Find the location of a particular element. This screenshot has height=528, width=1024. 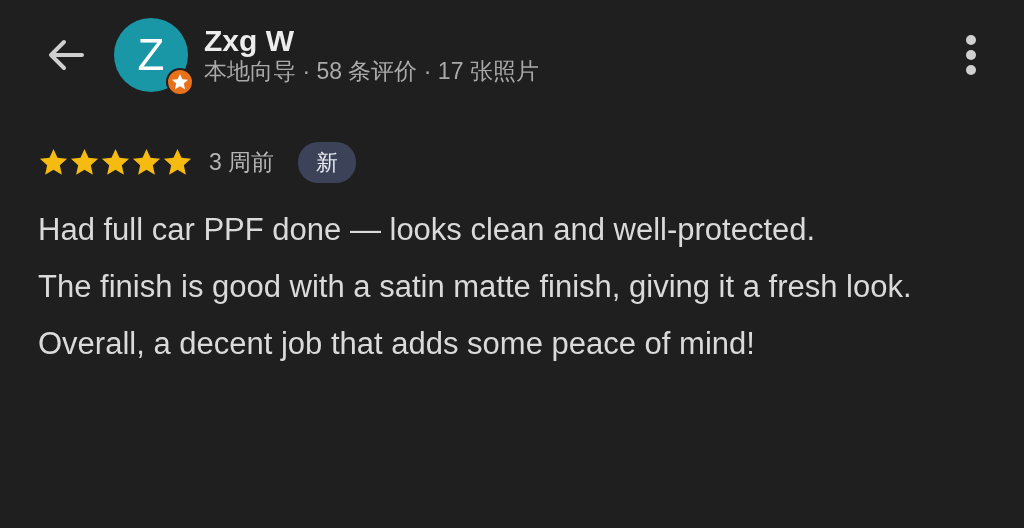

review-text: Overall, a decent job that adds some peace of mind! is located at coordinates (397, 344).